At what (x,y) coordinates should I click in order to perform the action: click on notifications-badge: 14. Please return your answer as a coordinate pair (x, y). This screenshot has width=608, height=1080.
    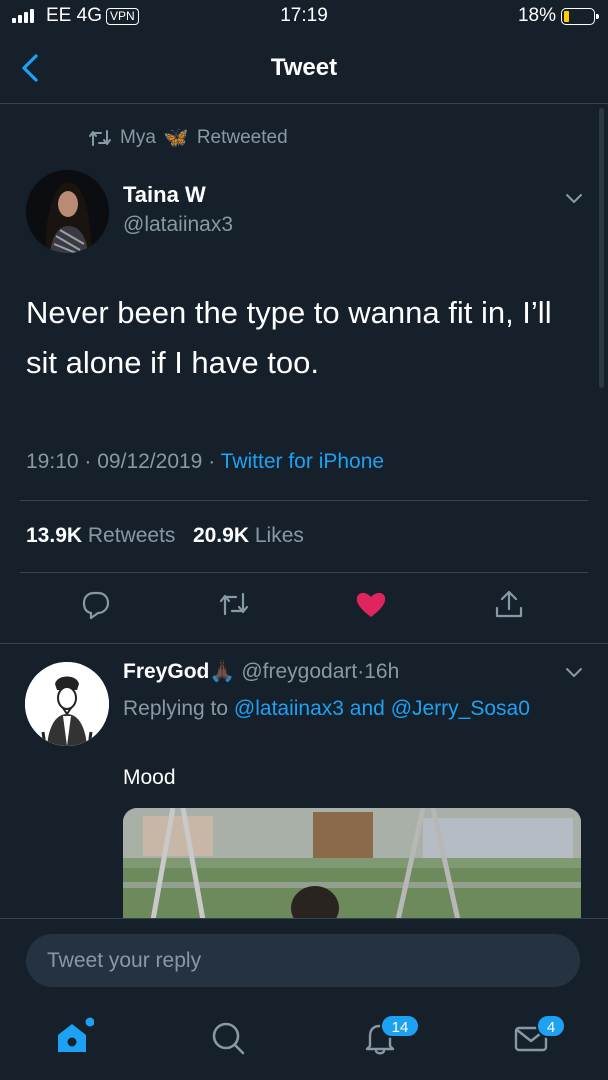
    Looking at the image, I should click on (400, 1026).